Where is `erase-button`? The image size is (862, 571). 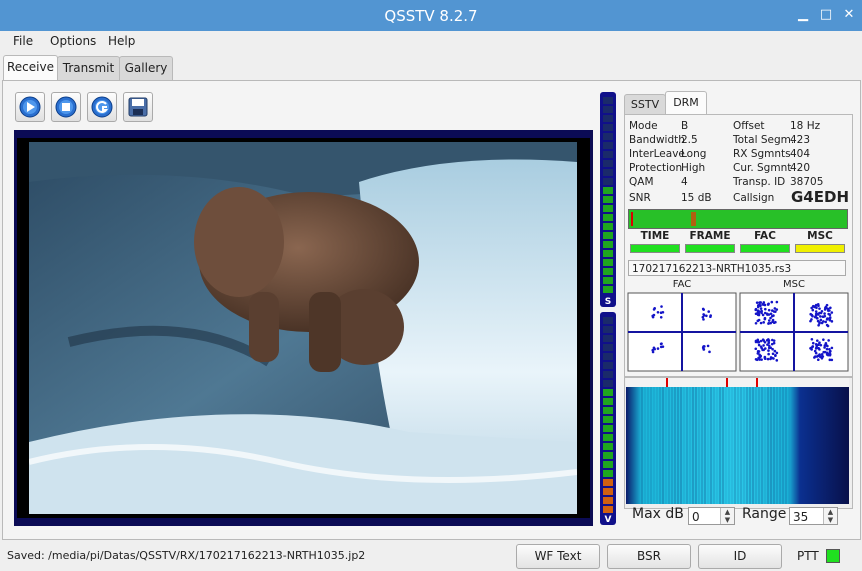 erase-button is located at coordinates (102, 107).